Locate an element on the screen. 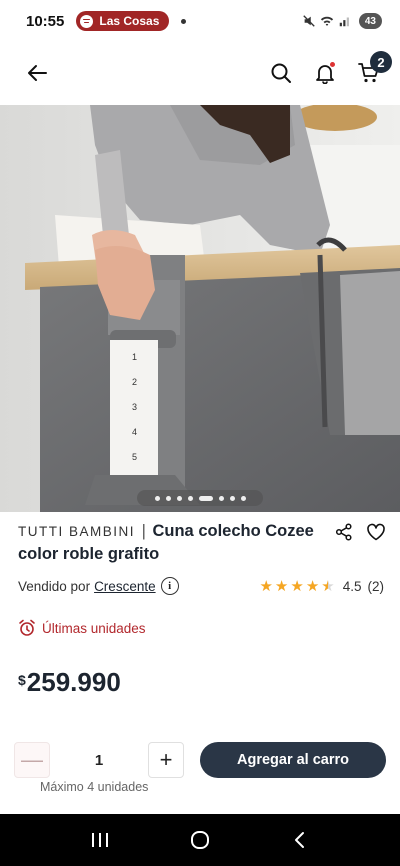  price-currency: $ is located at coordinates (22, 680).